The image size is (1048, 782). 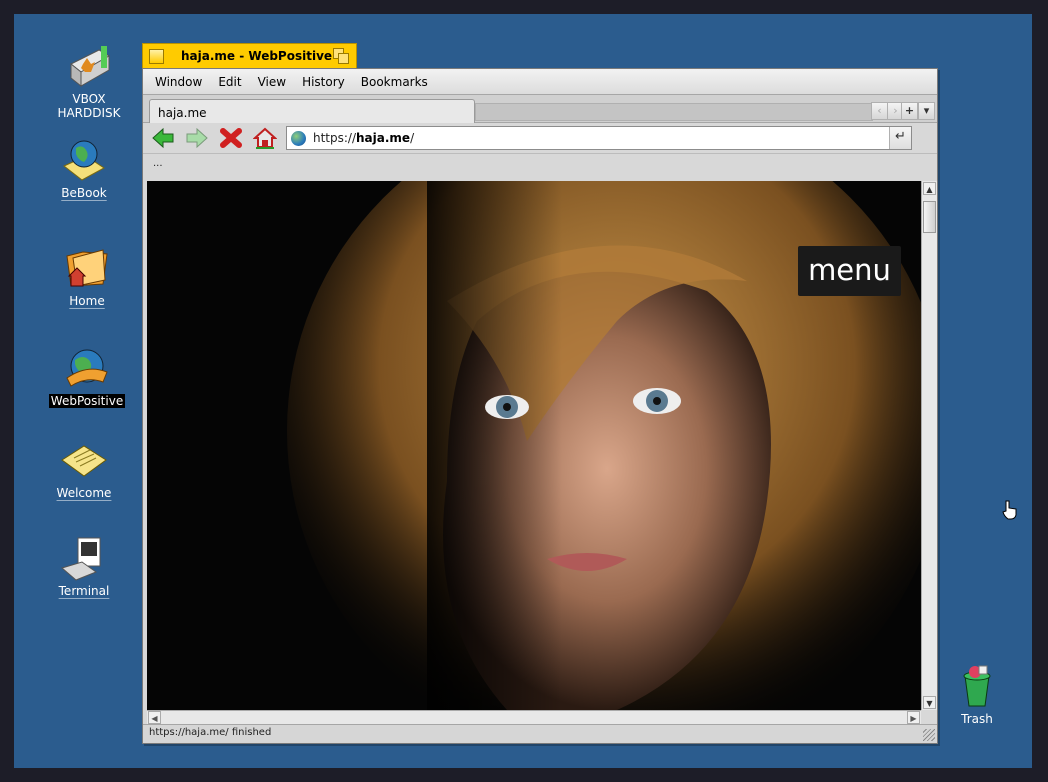 I want to click on scroll-right-arrow-icon: ▶, so click(x=913, y=717).